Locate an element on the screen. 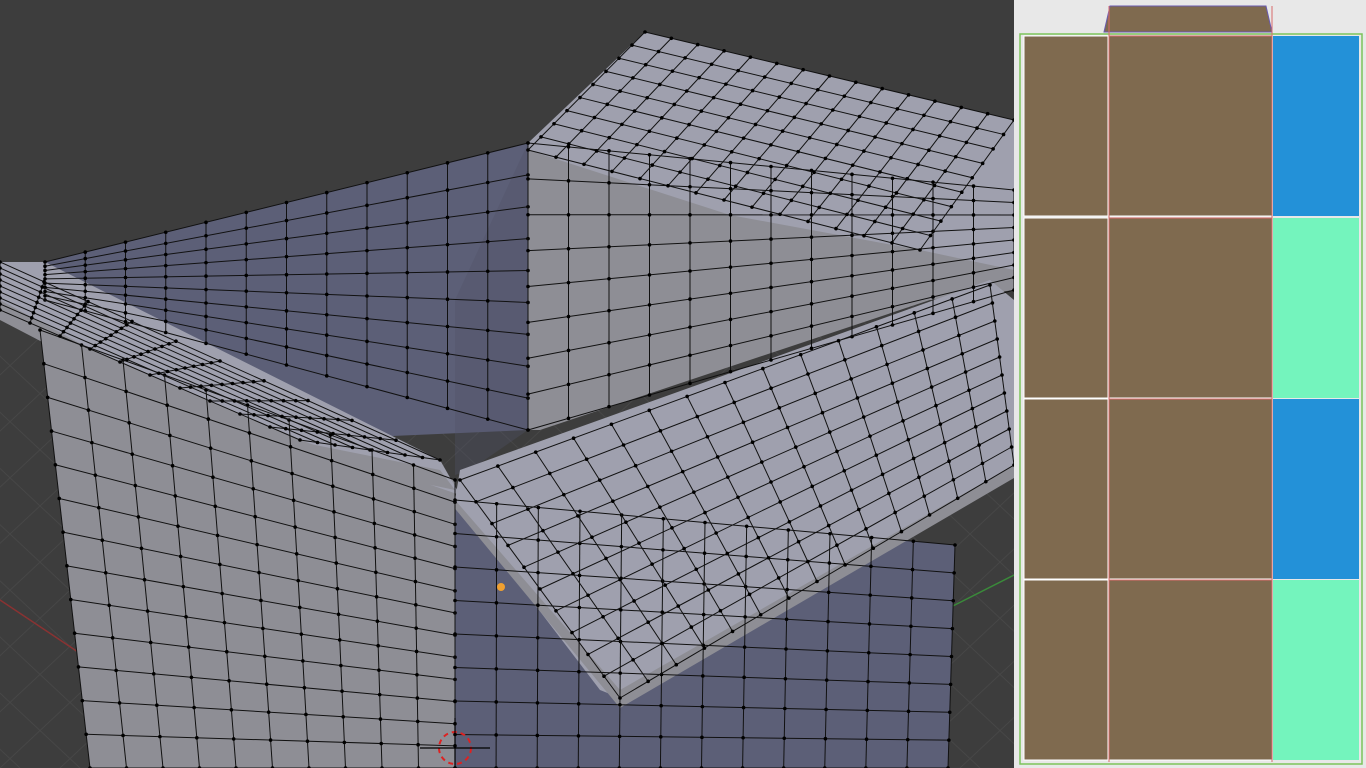  uv-island-r3c1 is located at coordinates (1190, 670).